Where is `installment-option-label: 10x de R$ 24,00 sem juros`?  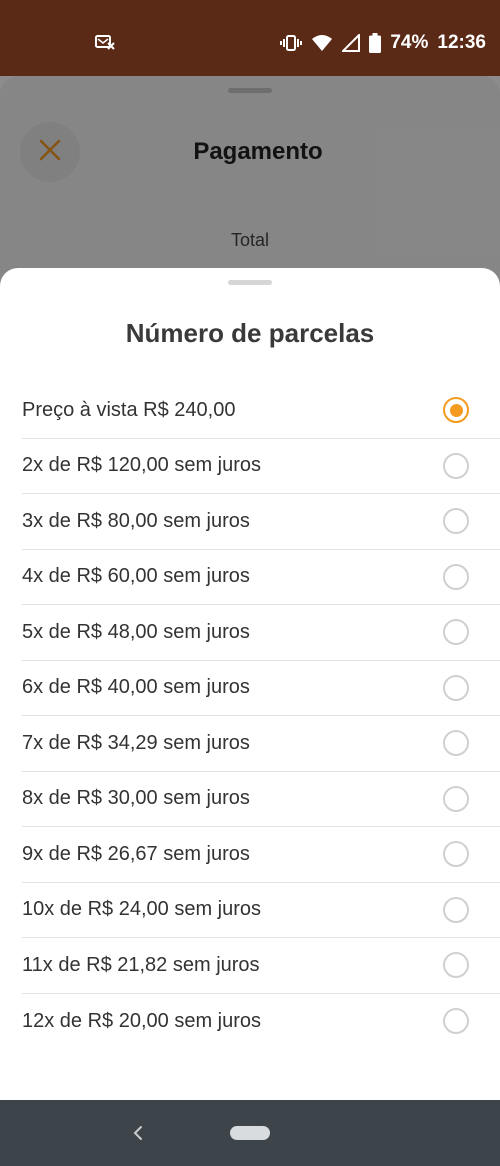 installment-option-label: 10x de R$ 24,00 sem juros is located at coordinates (142, 909).